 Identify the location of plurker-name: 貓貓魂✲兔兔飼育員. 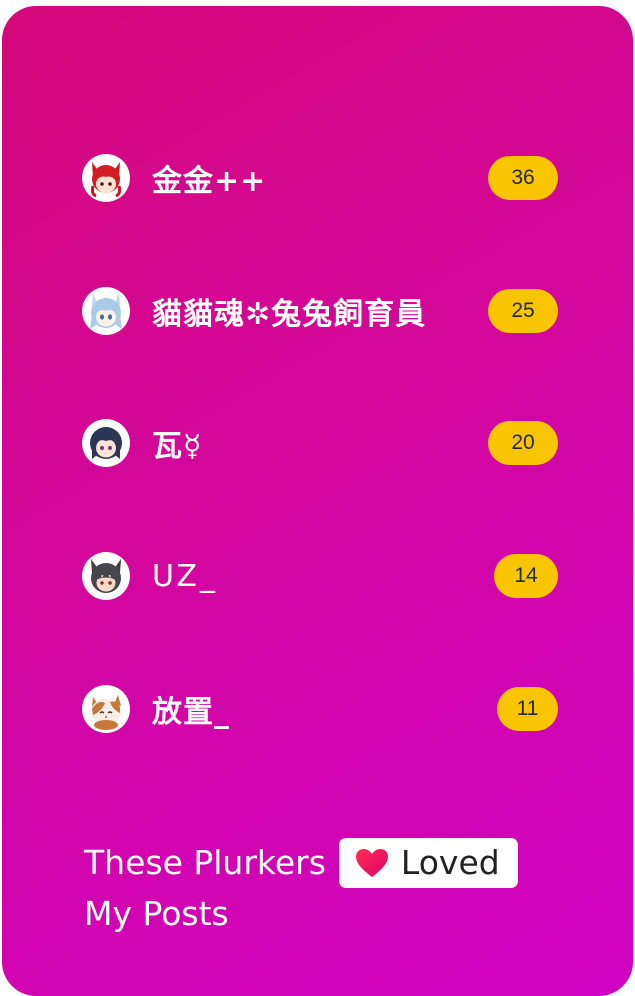
(320, 311).